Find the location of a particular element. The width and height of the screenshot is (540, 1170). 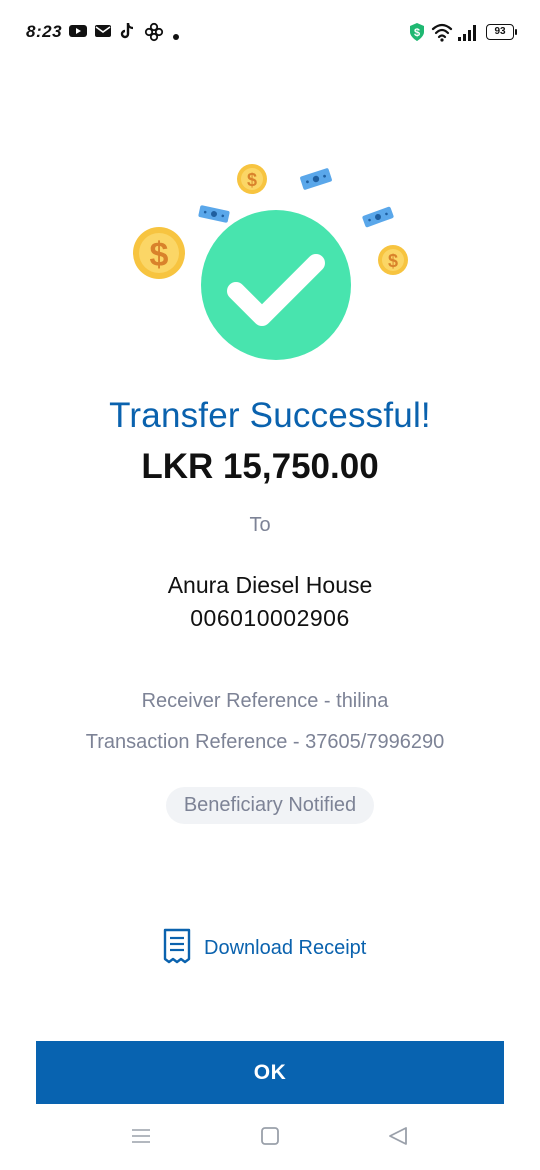

back-icon is located at coordinates (398, 1138).